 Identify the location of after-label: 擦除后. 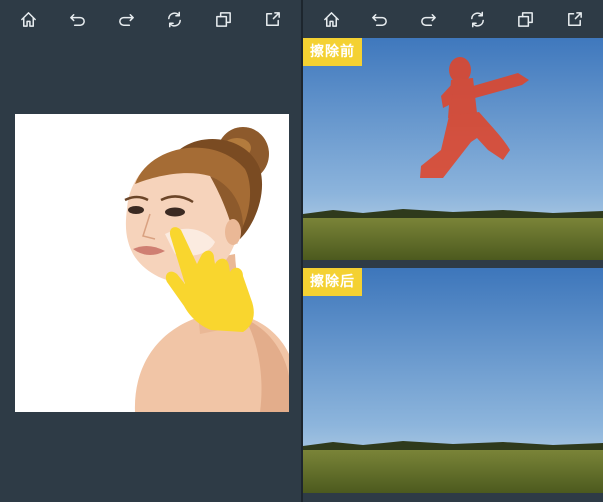
(332, 282).